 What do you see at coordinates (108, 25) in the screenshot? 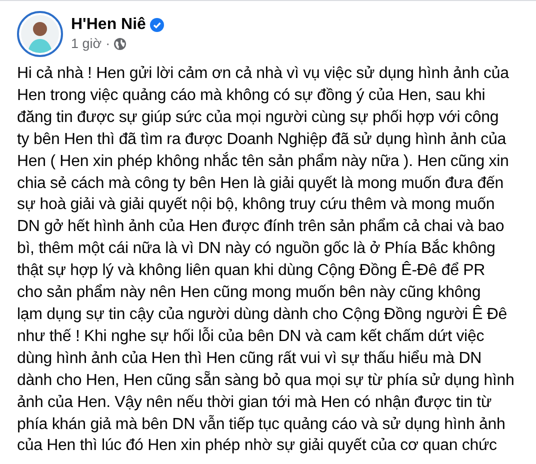
I see `author-name: H'Hen Niê` at bounding box center [108, 25].